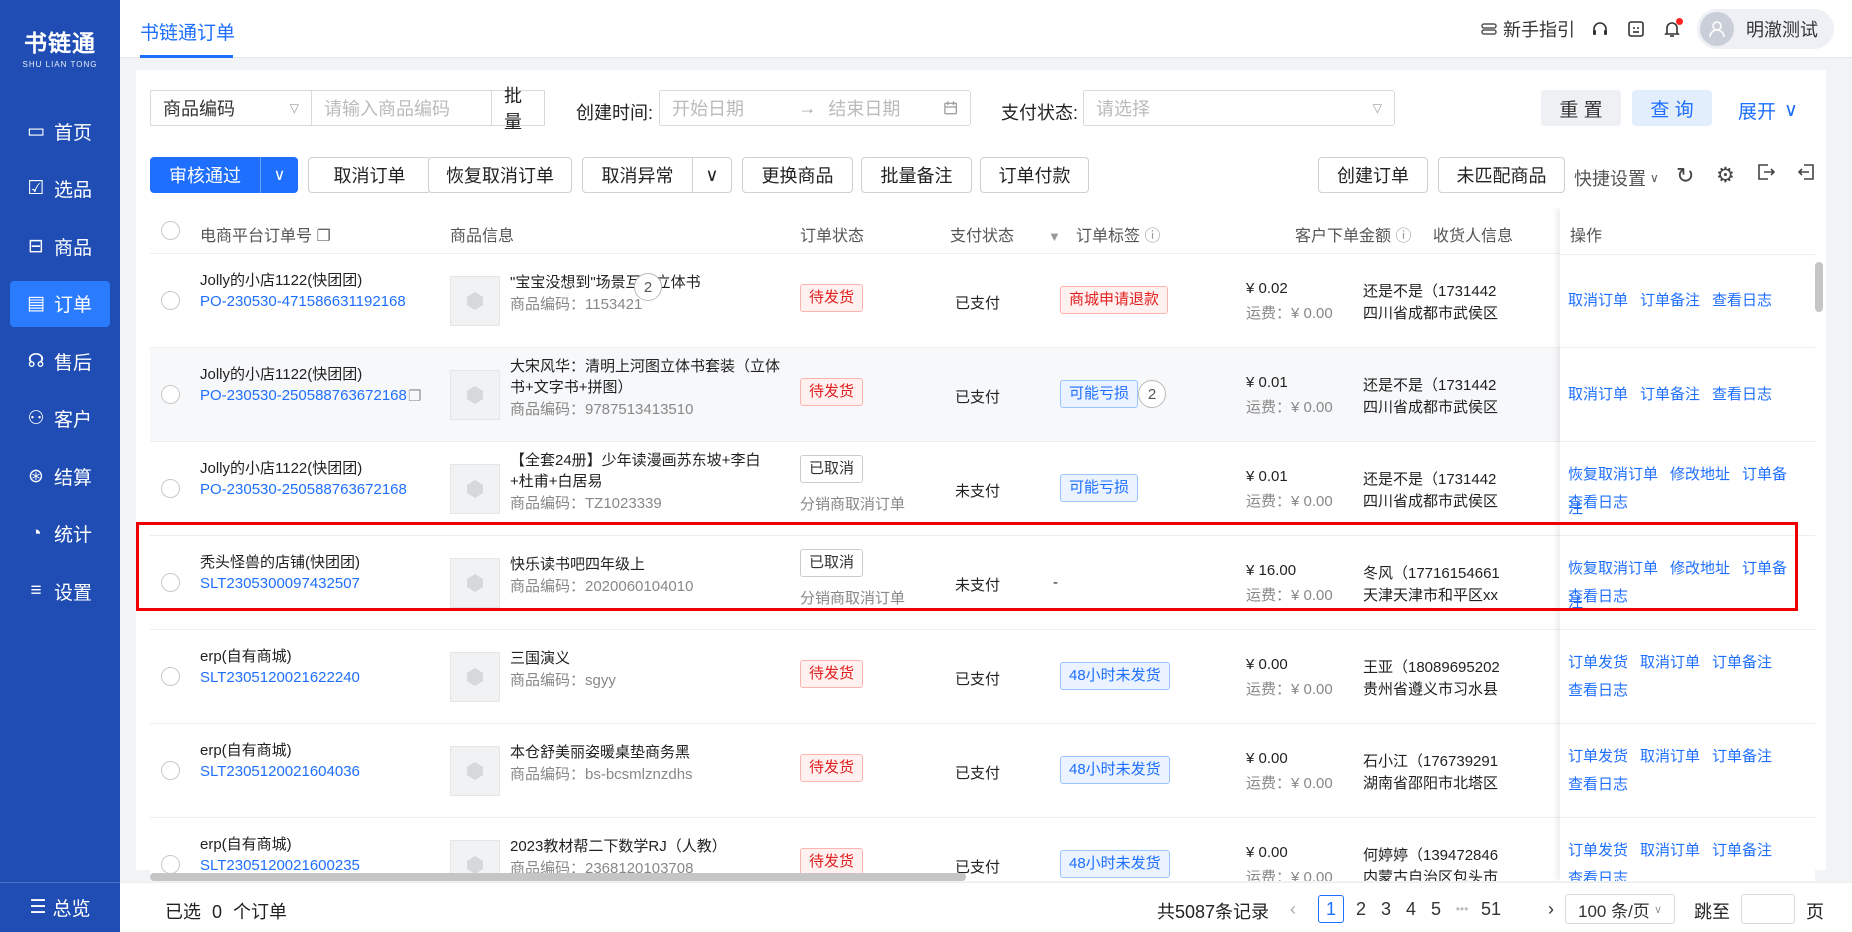 The image size is (1852, 932). I want to click on order-no-link: PO-230530-471586631192168, so click(303, 301).